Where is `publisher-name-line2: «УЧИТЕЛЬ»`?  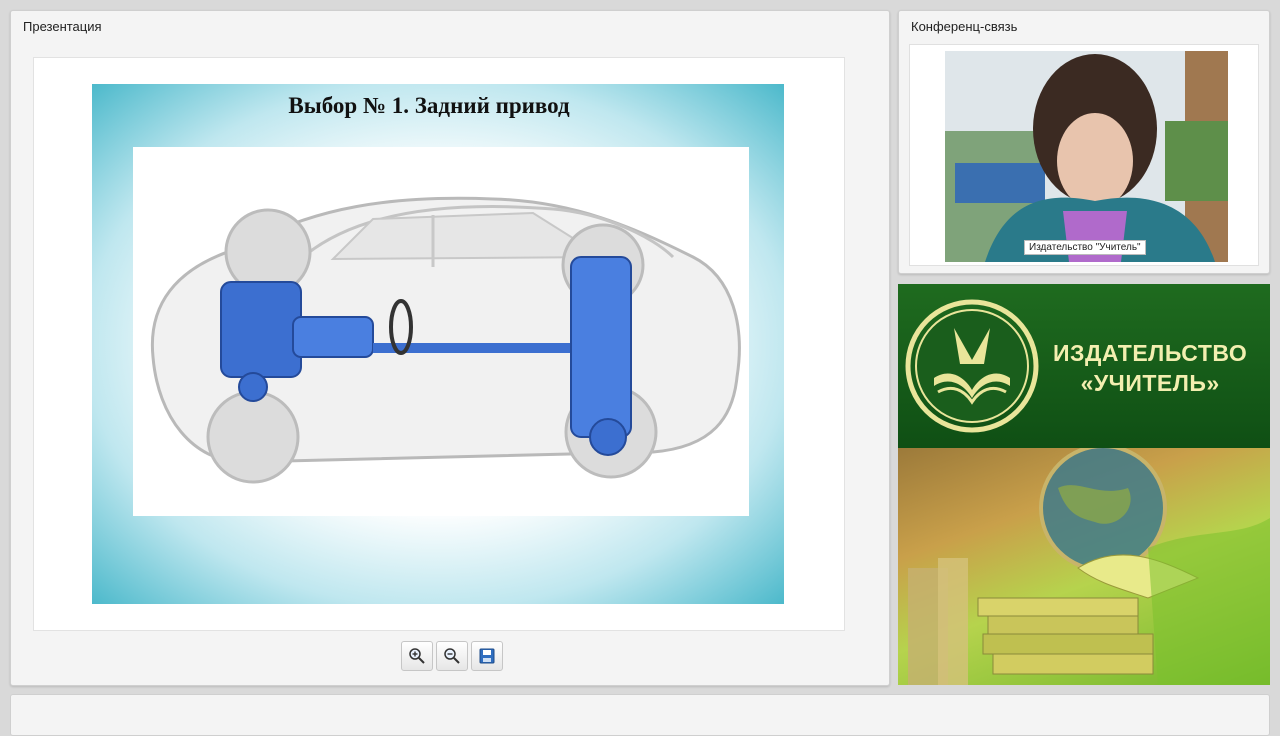 publisher-name-line2: «УЧИТЕЛЬ» is located at coordinates (1150, 383).